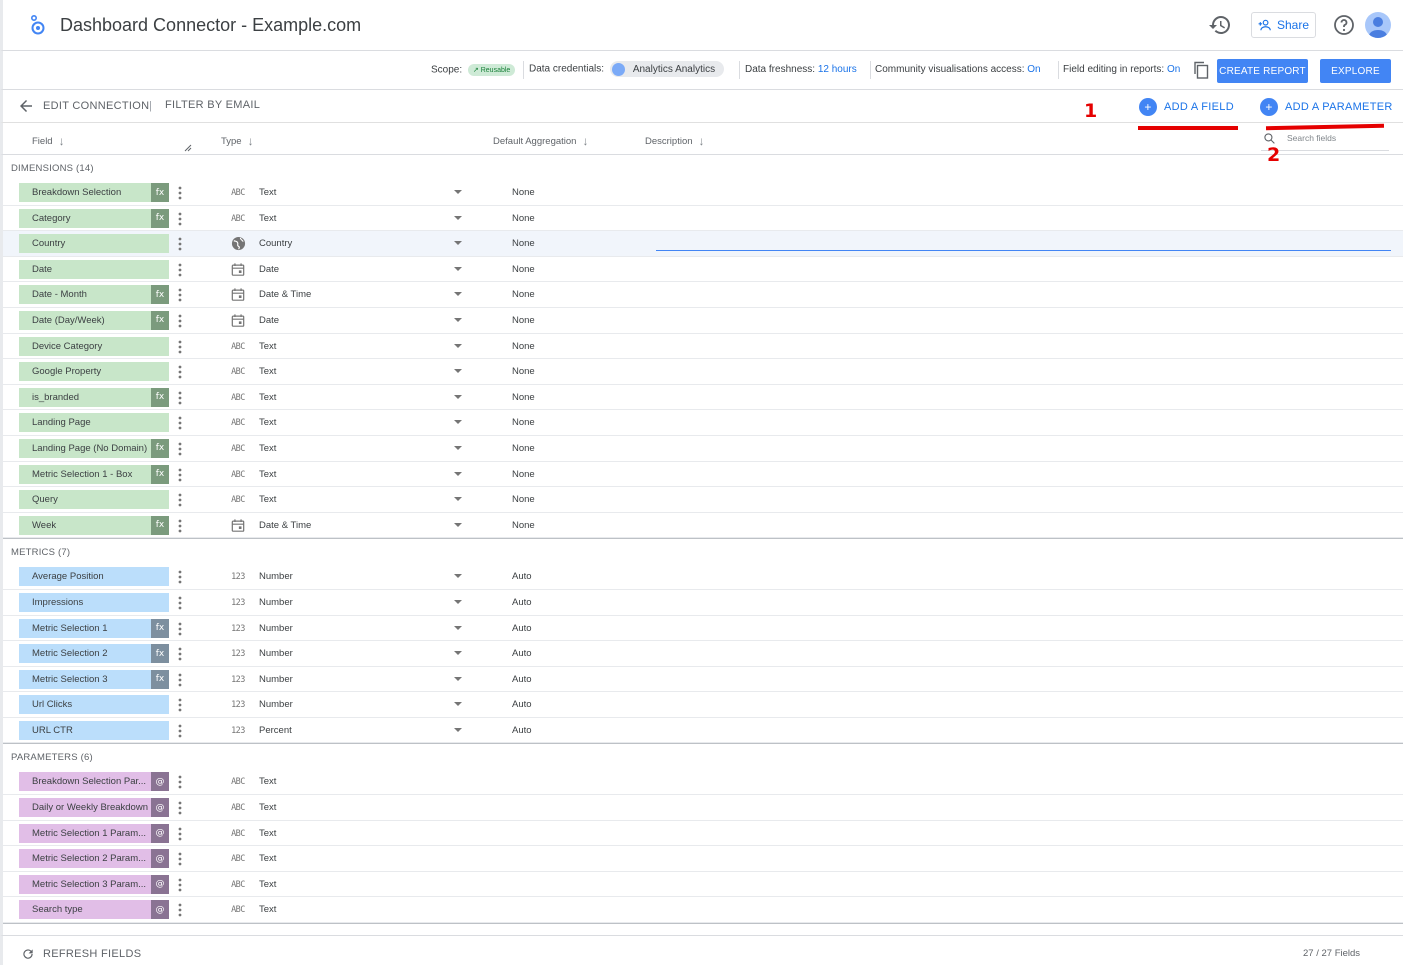  What do you see at coordinates (703, 603) in the screenshot?
I see `table-row: Impressions 123 Number Auto` at bounding box center [703, 603].